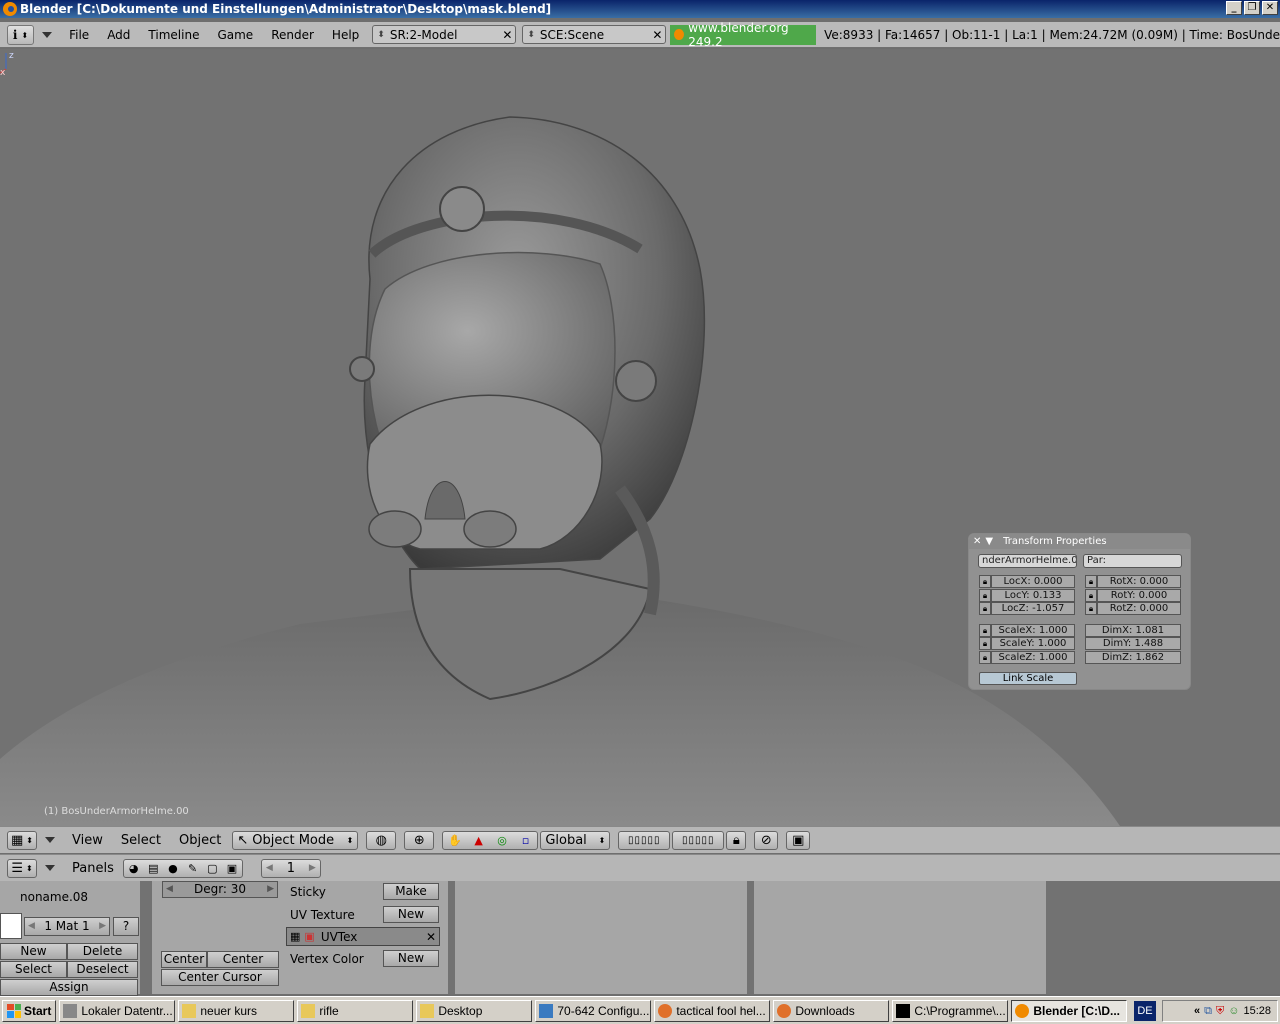 The width and height of the screenshot is (1280, 1024). I want to click on scale-icon: ▫, so click(526, 840).